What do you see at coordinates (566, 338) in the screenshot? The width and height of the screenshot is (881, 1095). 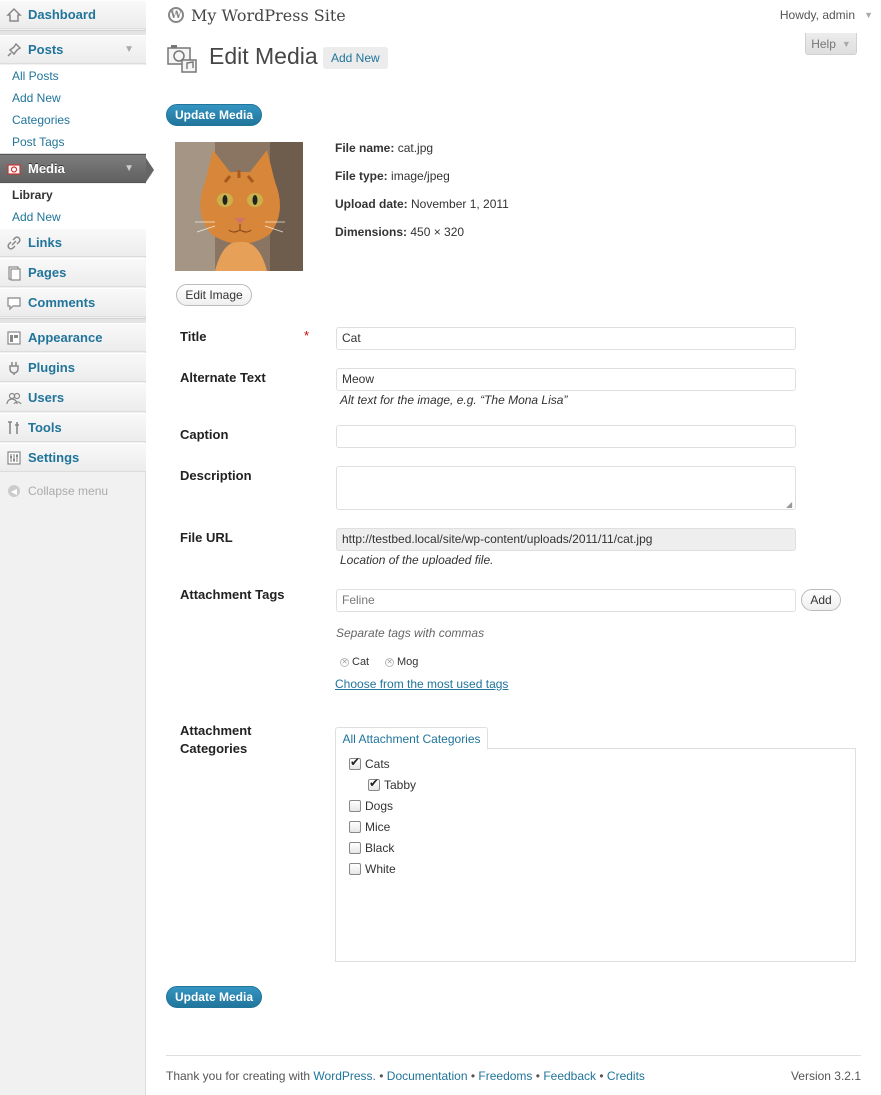 I see `title-input: Cat` at bounding box center [566, 338].